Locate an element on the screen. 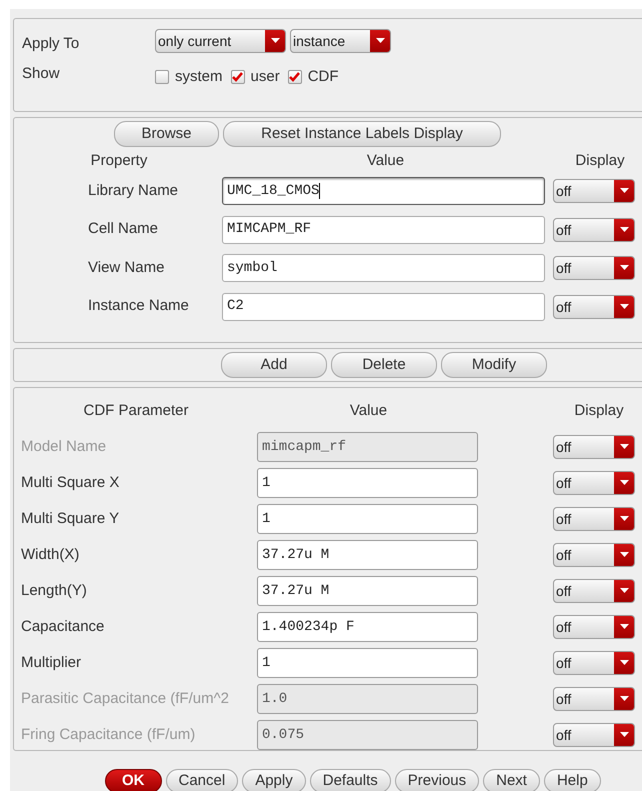 Image resolution: width=642 pixels, height=791 pixels. property-field: symbol is located at coordinates (383, 268).